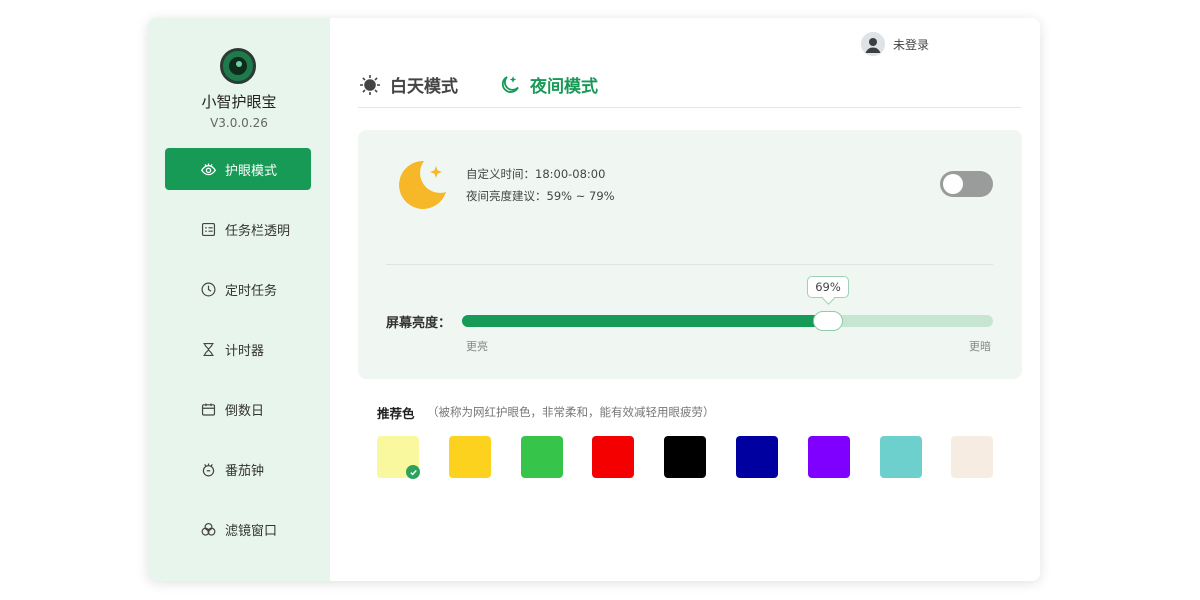  I want to click on user-login: 未登录, so click(895, 44).